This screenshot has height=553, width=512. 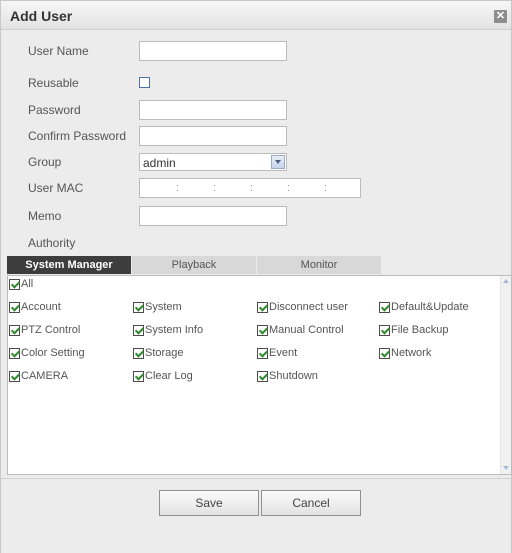 What do you see at coordinates (256, 478) in the screenshot?
I see `footer-divider` at bounding box center [256, 478].